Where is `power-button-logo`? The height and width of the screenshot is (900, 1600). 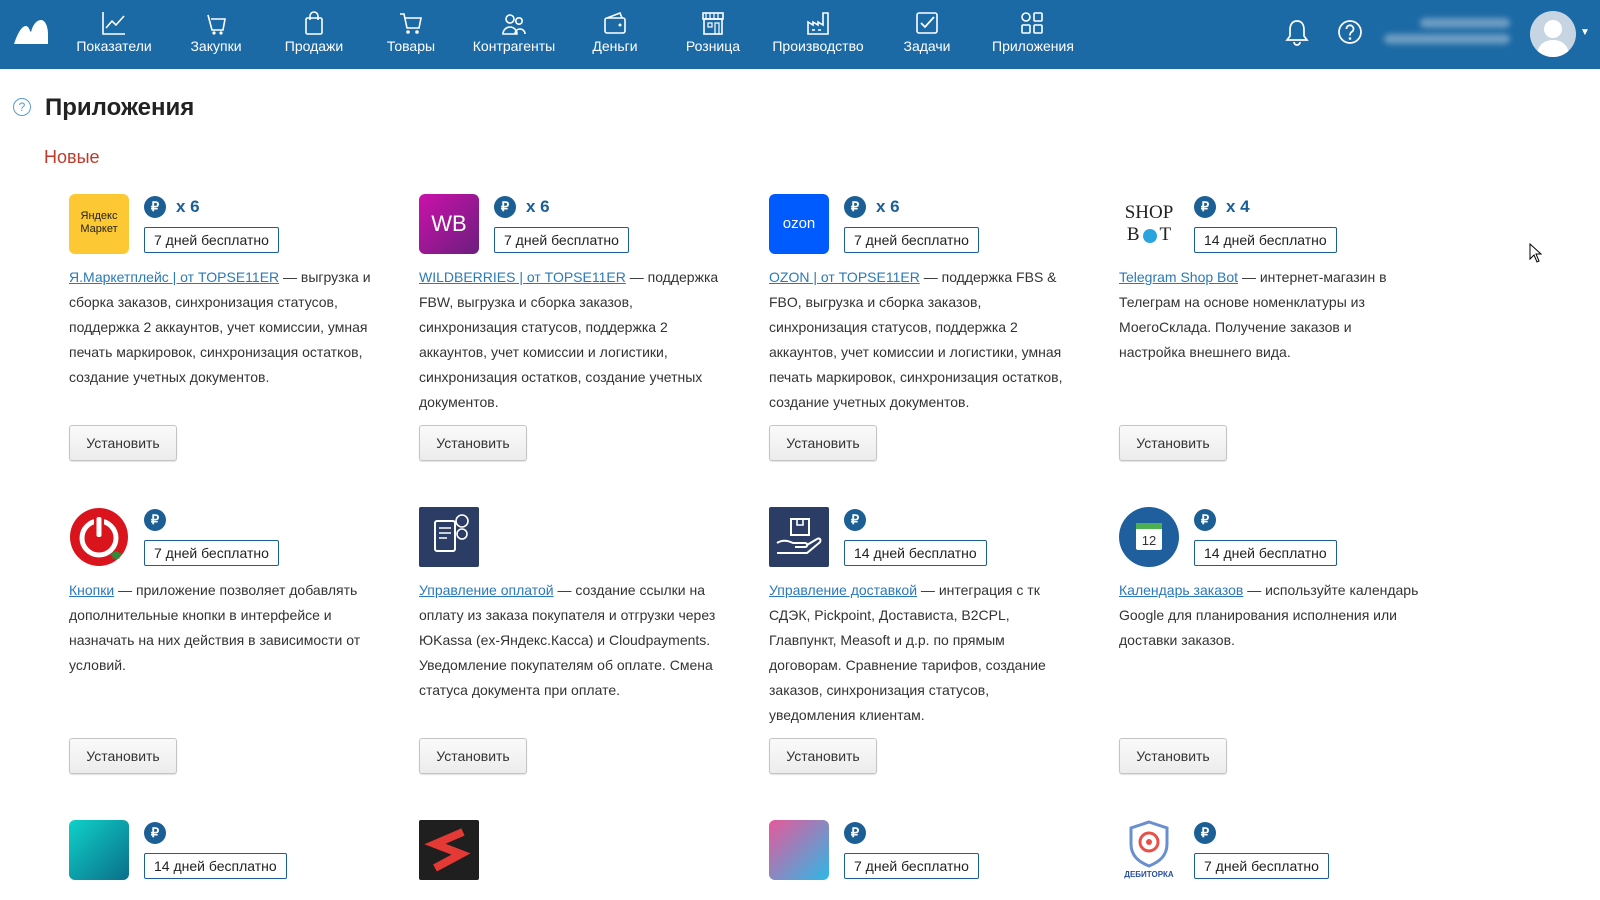
power-button-logo is located at coordinates (99, 537).